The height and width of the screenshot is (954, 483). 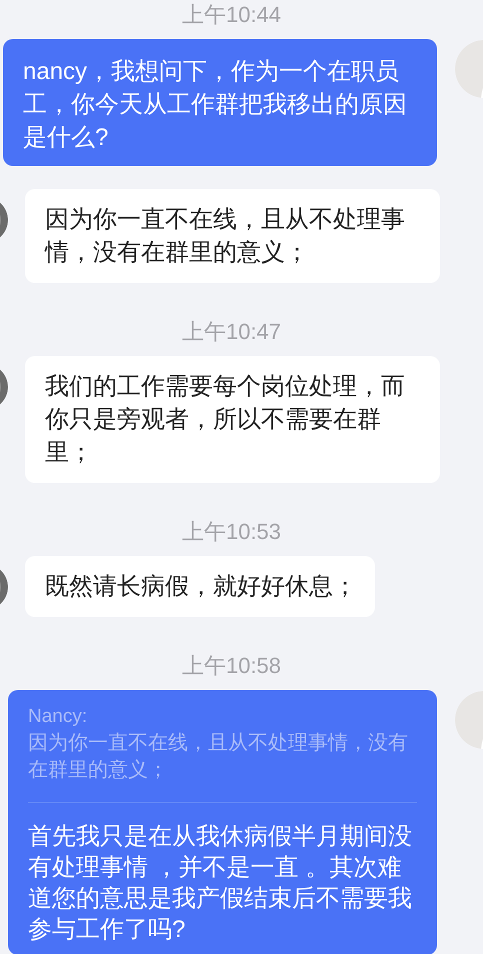 I want to click on message-text: 因为你一直不在线，且从不处理事情，没有在群里的意义；, so click(x=225, y=236).